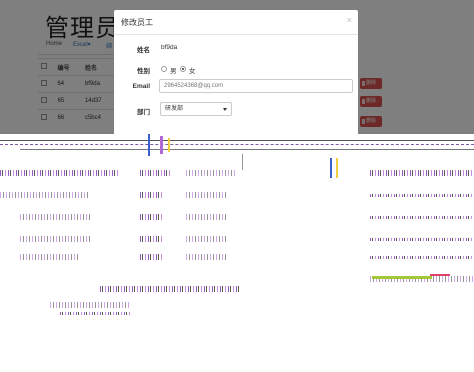 Image resolution: width=474 pixels, height=372 pixels. What do you see at coordinates (137, 22) in the screenshot?
I see `modal-title: 修改员工` at bounding box center [137, 22].